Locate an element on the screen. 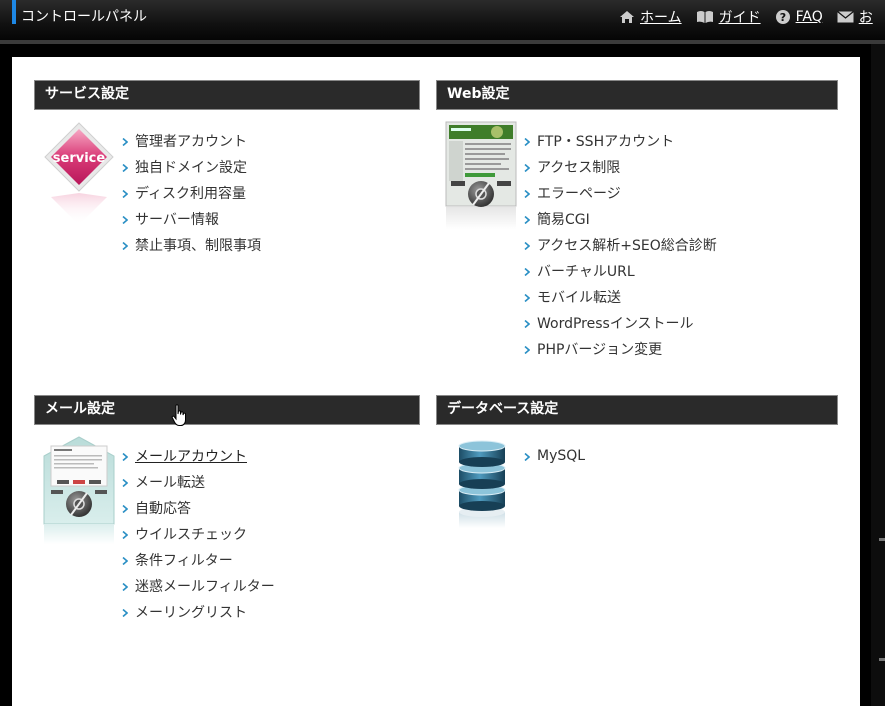 This screenshot has height=706, width=885. section-header-service: サービス設定 is located at coordinates (227, 95).